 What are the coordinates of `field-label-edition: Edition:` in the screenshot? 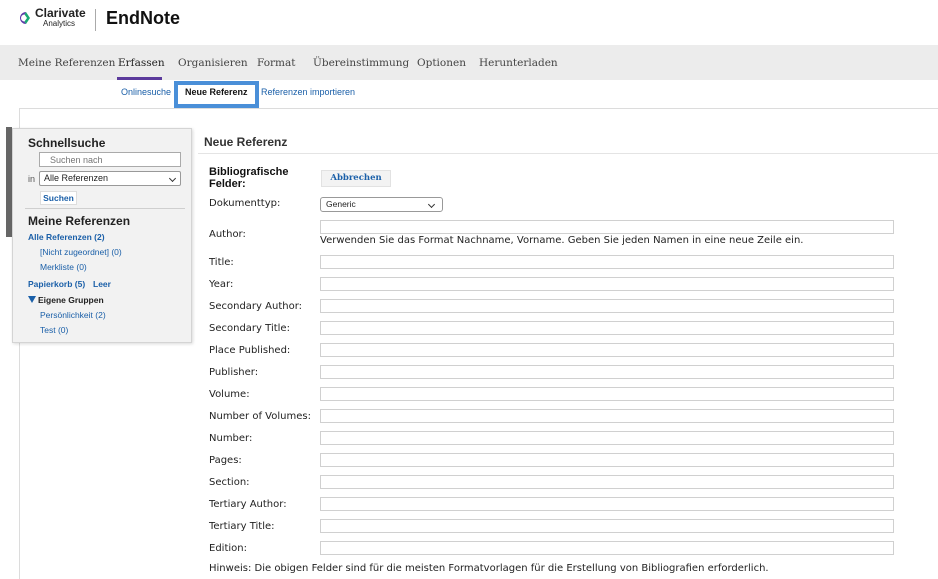 It's located at (228, 548).